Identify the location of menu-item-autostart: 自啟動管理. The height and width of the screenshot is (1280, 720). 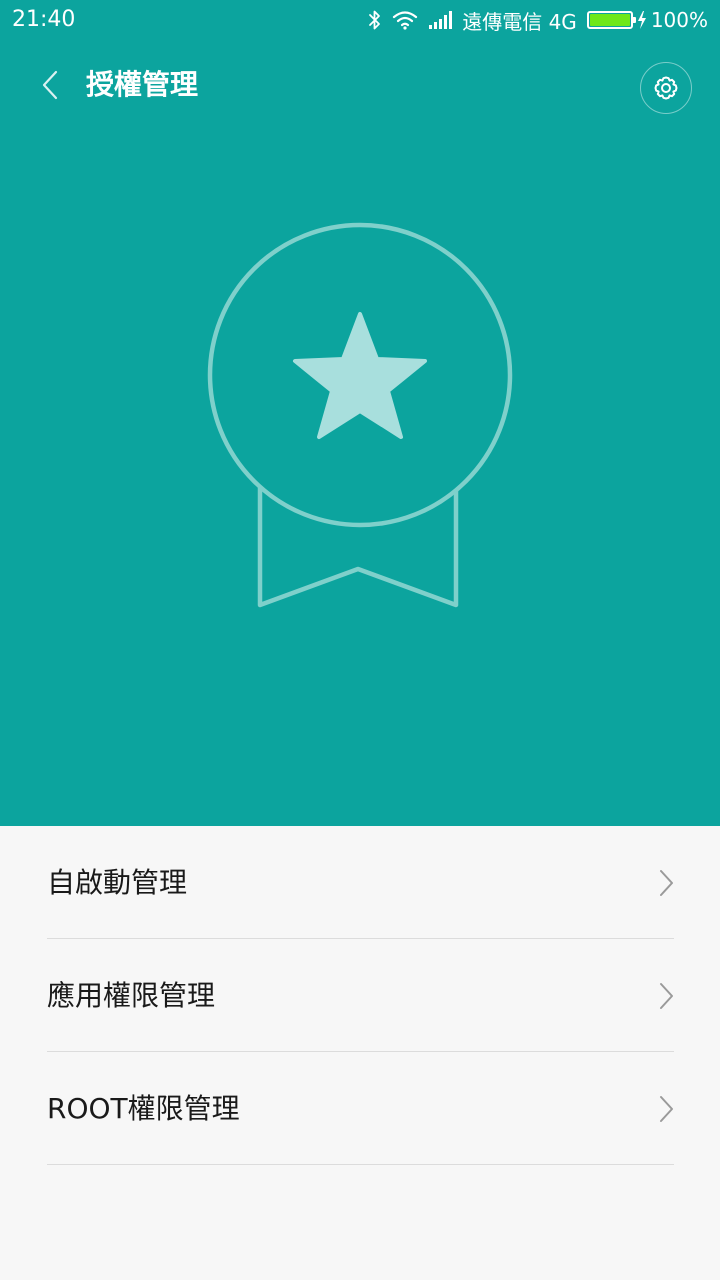
(360, 882).